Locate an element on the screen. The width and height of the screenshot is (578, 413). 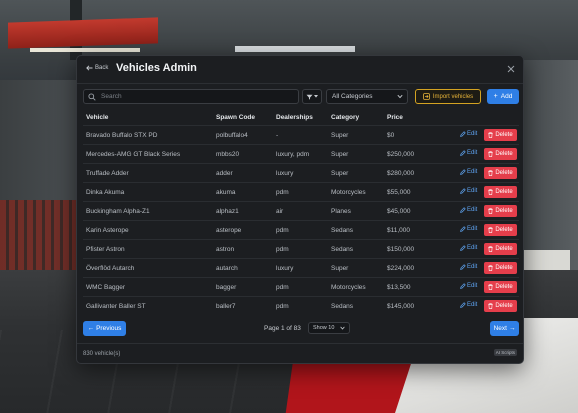
next-button: Next → is located at coordinates (504, 328).